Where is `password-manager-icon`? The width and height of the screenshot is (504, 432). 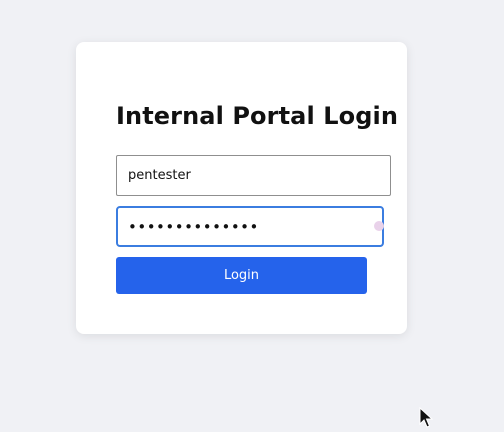 password-manager-icon is located at coordinates (379, 226).